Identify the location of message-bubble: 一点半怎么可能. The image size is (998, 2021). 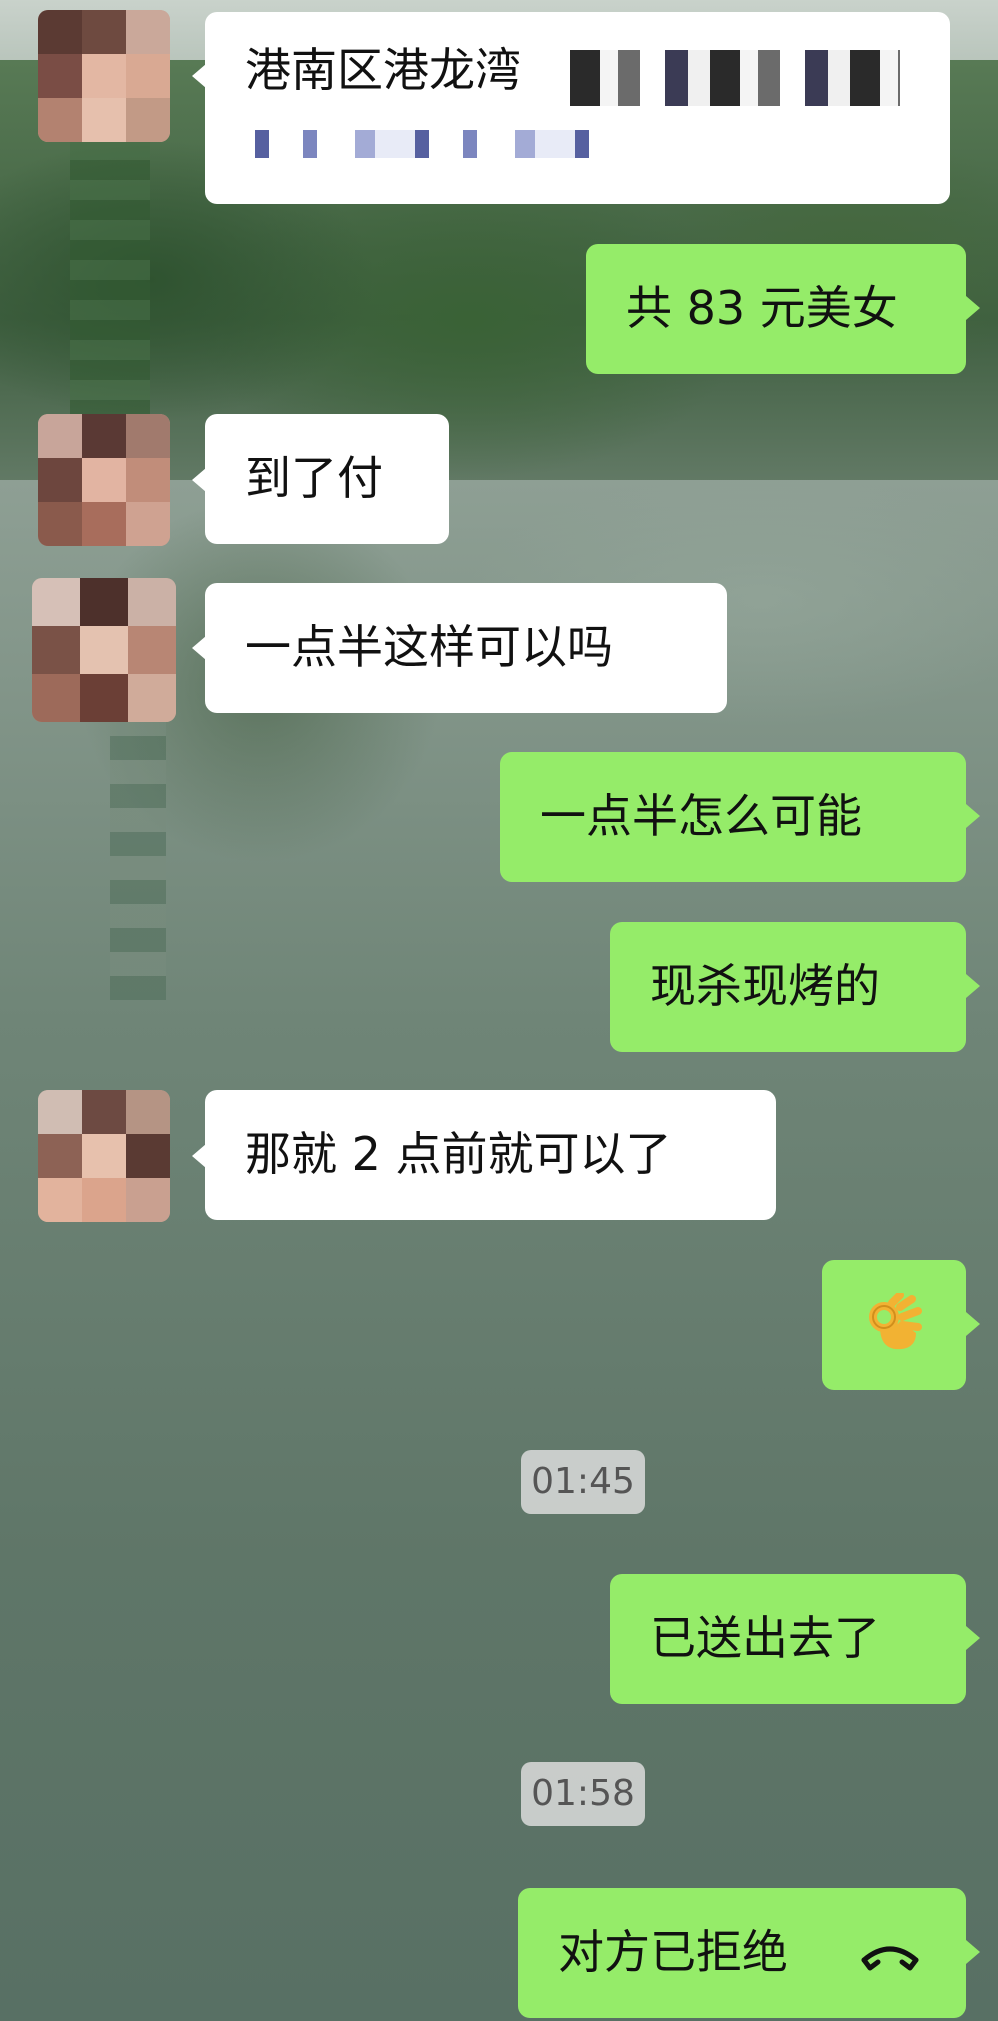
(733, 817).